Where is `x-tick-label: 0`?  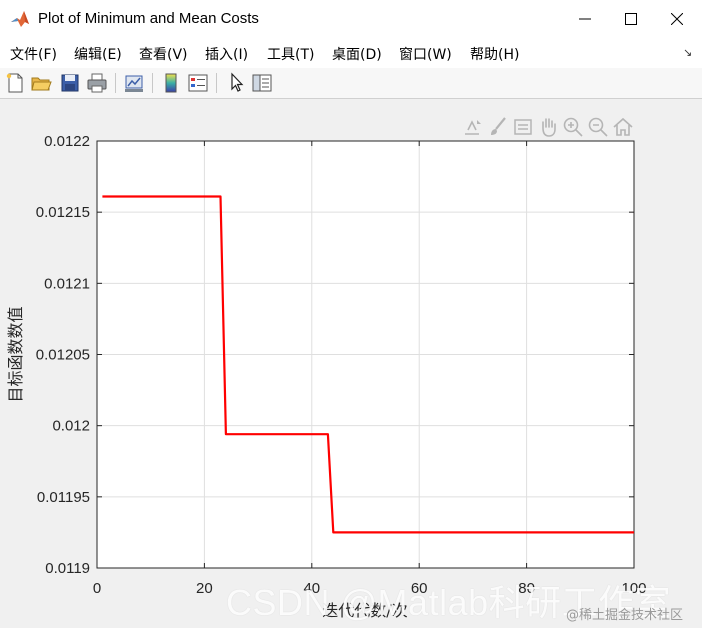 x-tick-label: 0 is located at coordinates (97, 588).